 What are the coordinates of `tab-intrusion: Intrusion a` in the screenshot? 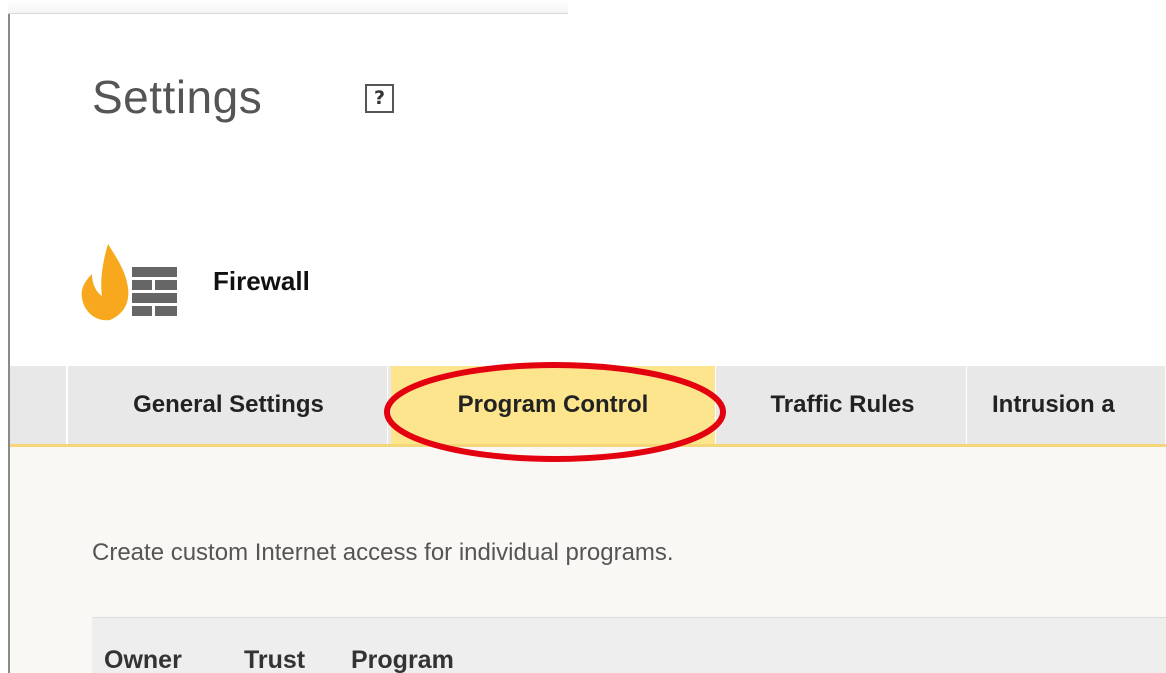 It's located at (1068, 405).